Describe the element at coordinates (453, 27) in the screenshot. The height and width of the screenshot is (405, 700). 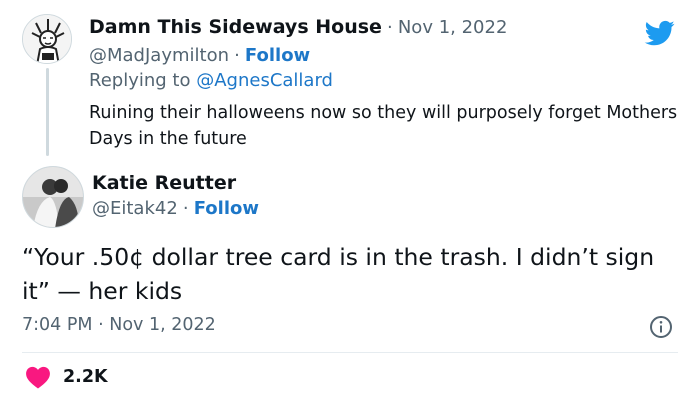
I see `reply-date: Nov 1, 2022` at that location.